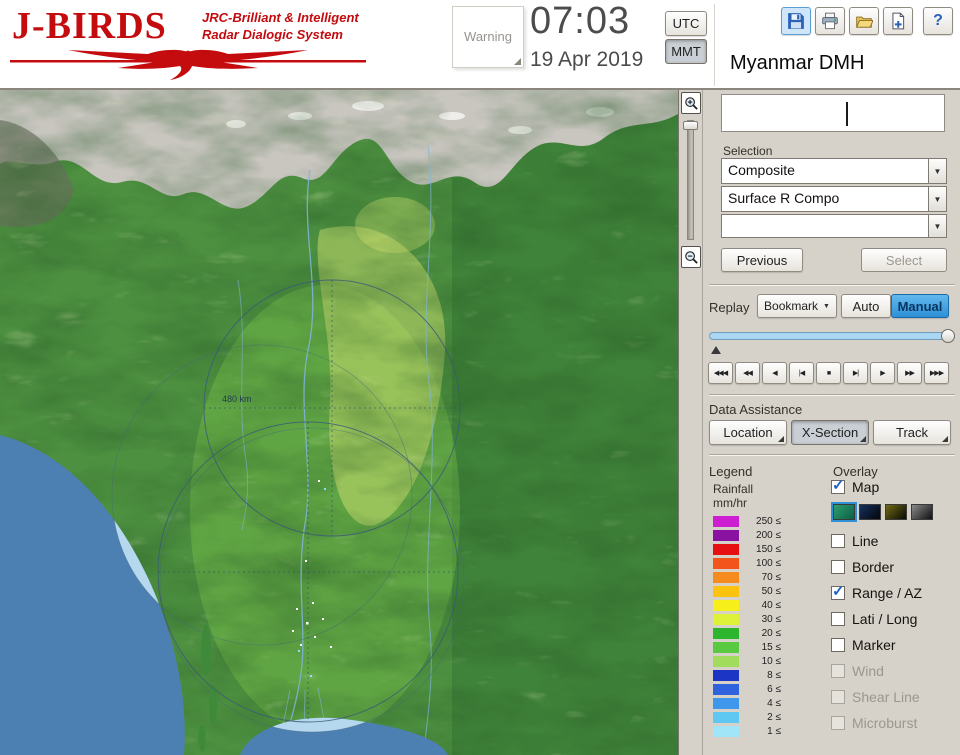 This screenshot has width=960, height=755. What do you see at coordinates (272, 34) in the screenshot?
I see `app-logo-subtitle-2: Radar Dialogic System` at bounding box center [272, 34].